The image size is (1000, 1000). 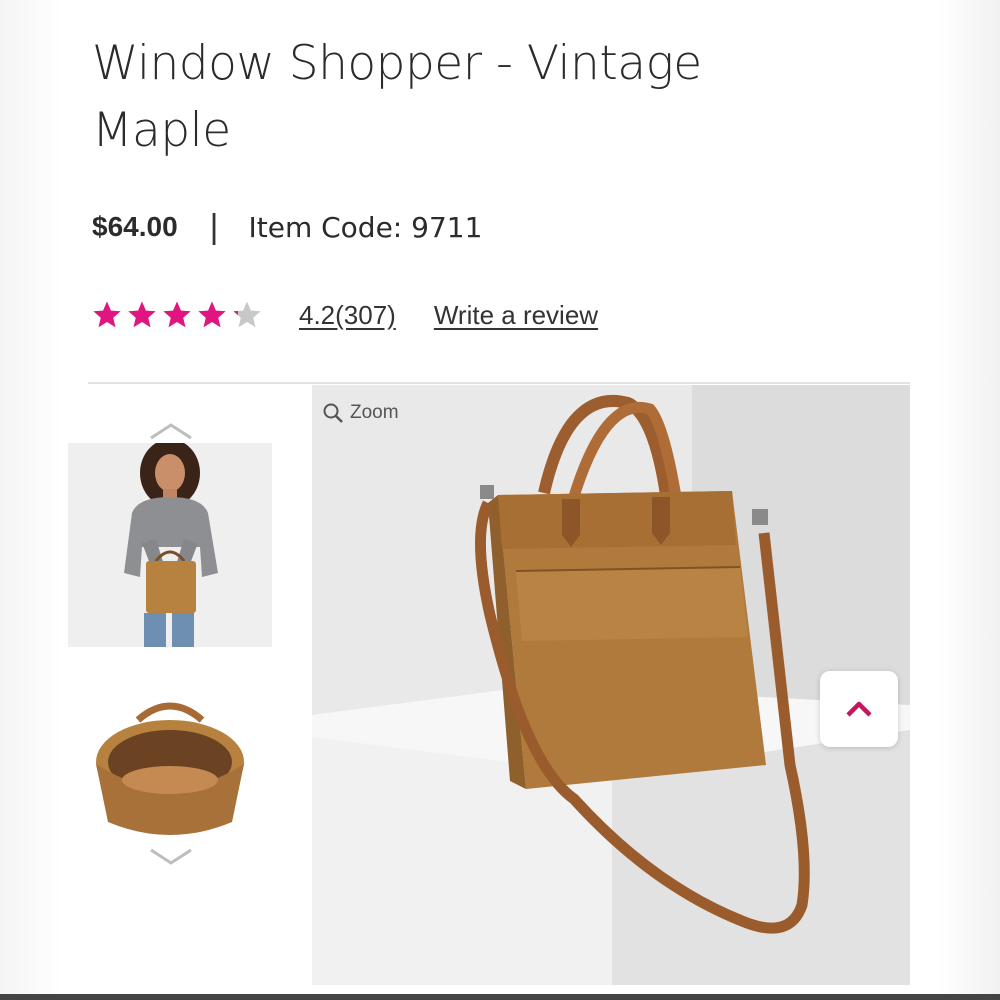 I want to click on back-to-top-button, so click(x=859, y=709).